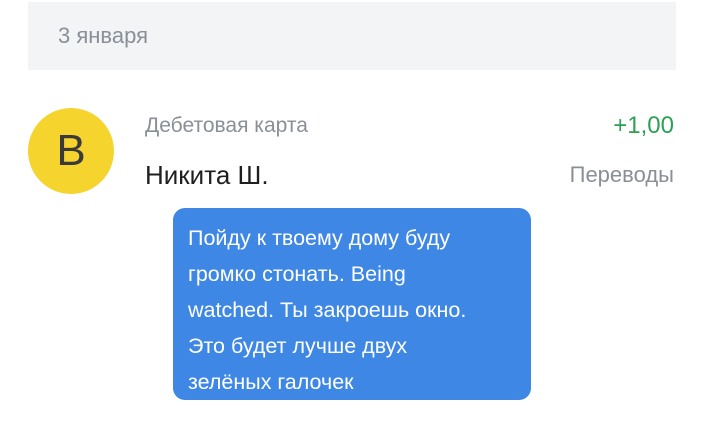 The image size is (704, 424). What do you see at coordinates (327, 310) in the screenshot?
I see `message-line: watched. Ты закроешь окно.` at bounding box center [327, 310].